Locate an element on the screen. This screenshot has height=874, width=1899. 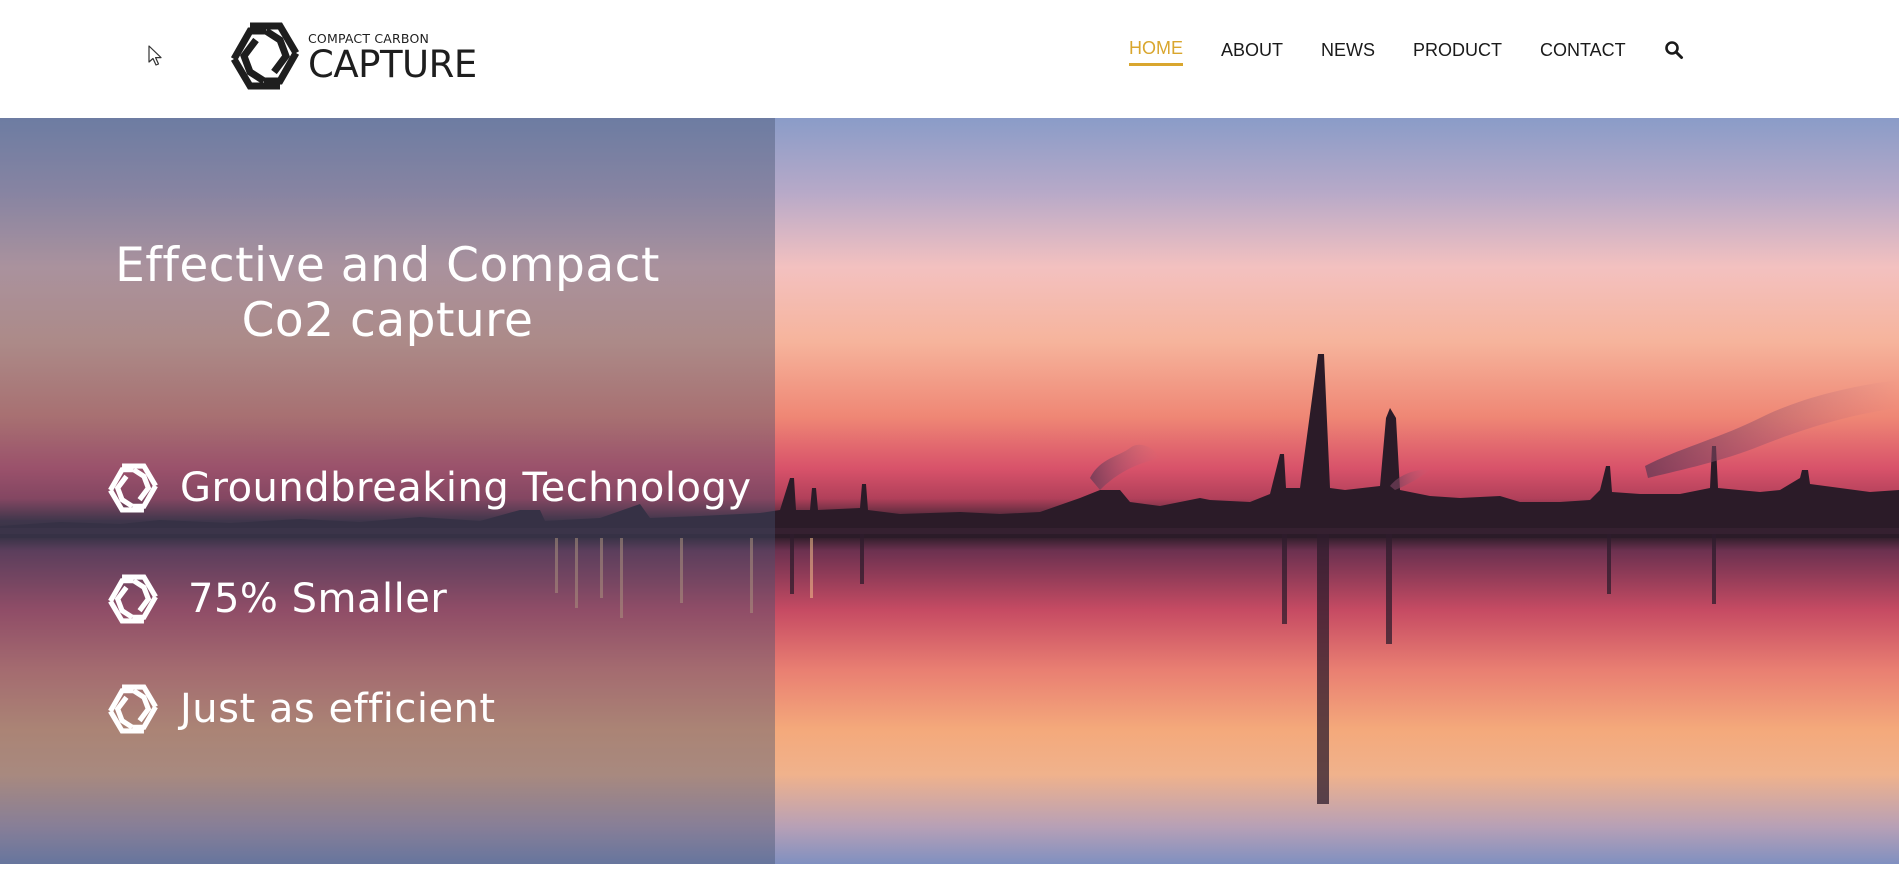
hexagon-knot-logo-icon is located at coordinates (265, 56).